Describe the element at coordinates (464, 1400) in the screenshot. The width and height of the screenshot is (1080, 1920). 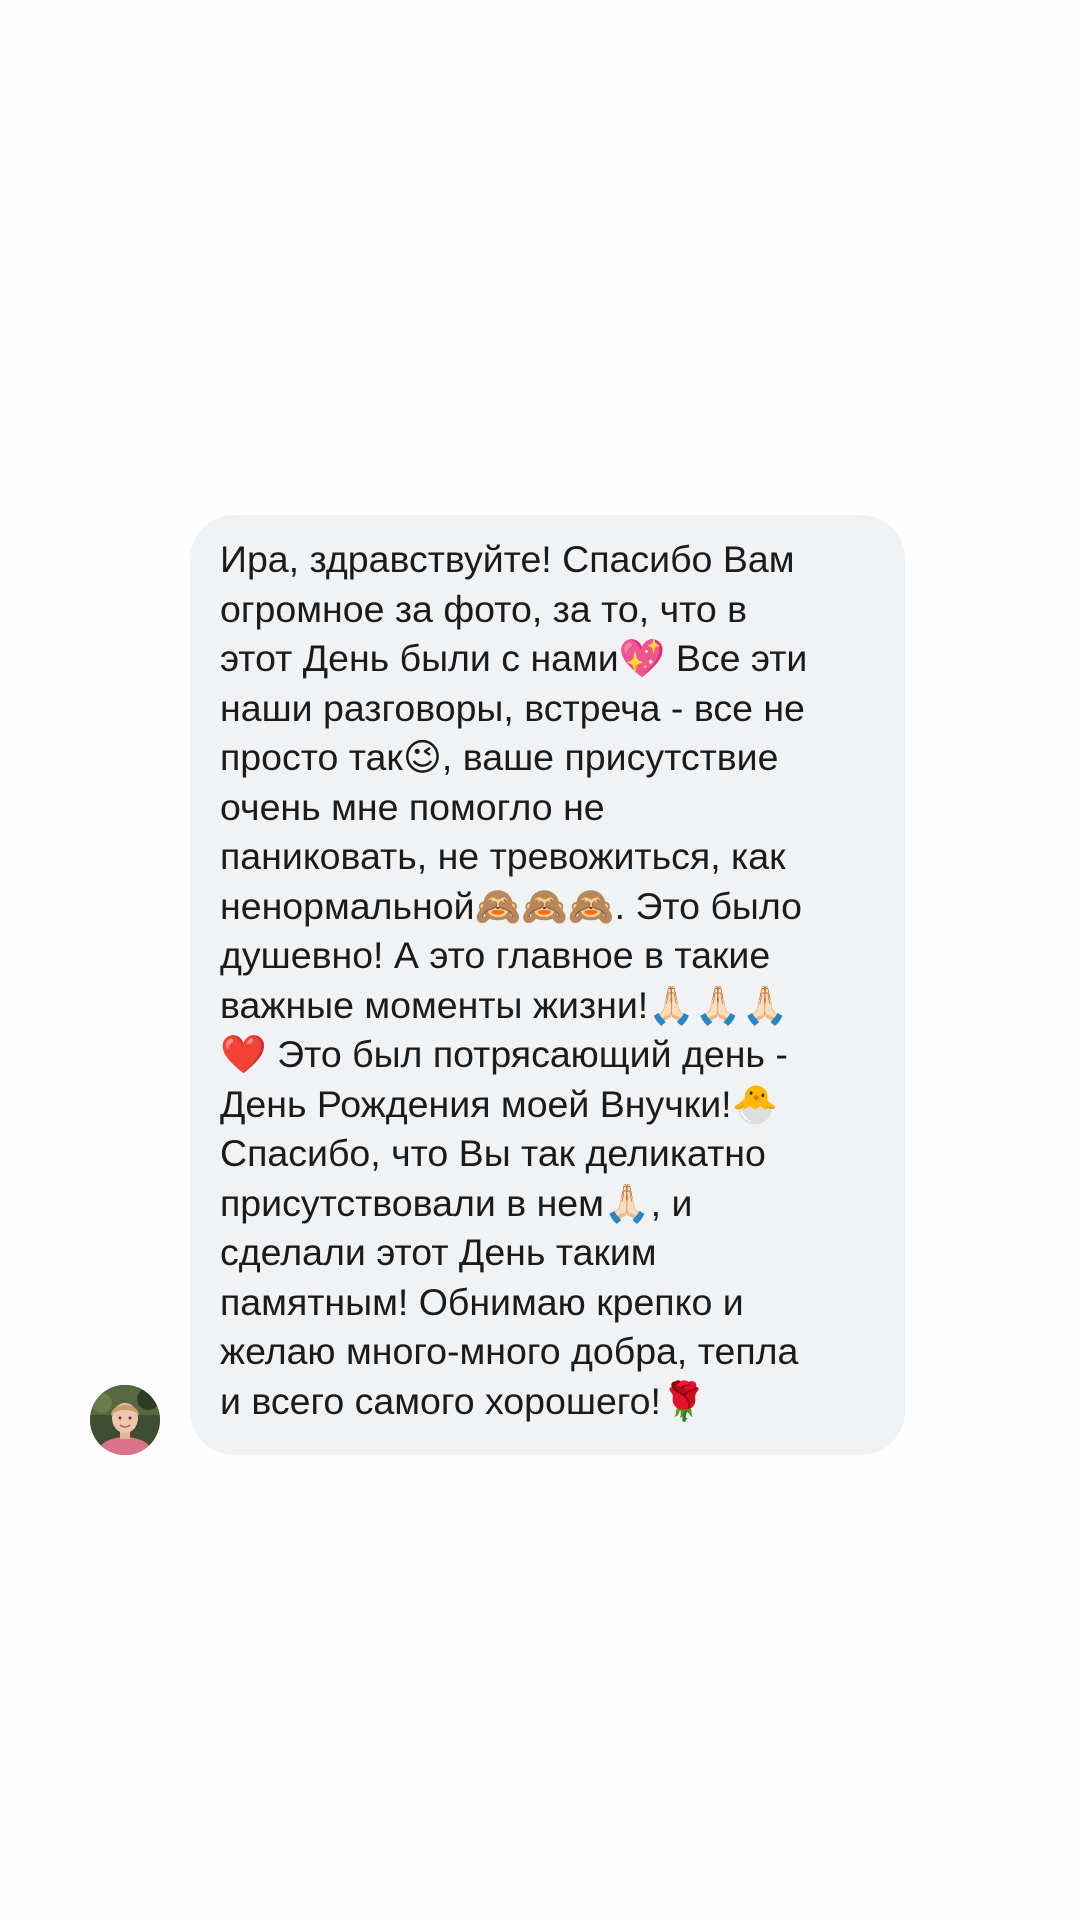
I see `message-line: и всего самого хорошего!🌹` at that location.